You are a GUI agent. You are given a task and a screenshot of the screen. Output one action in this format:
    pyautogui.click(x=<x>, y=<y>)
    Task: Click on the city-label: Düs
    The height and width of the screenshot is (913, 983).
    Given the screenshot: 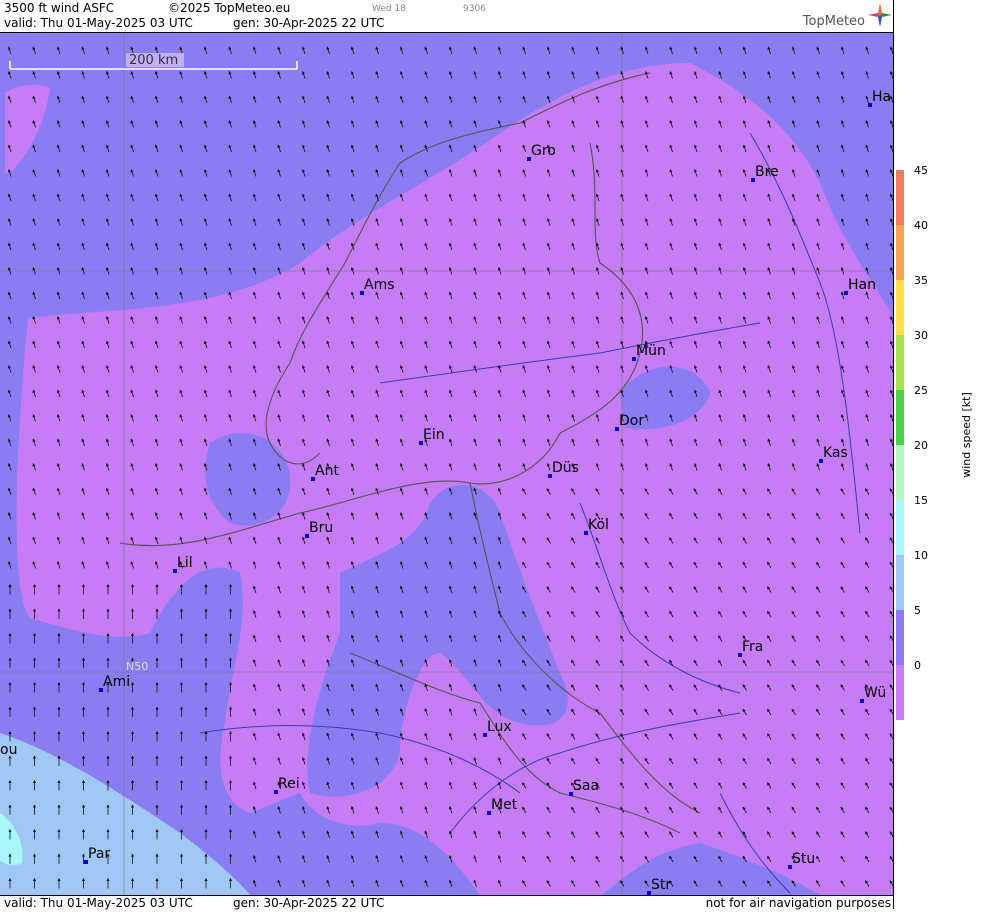 What is the action you would take?
    pyautogui.click(x=565, y=468)
    